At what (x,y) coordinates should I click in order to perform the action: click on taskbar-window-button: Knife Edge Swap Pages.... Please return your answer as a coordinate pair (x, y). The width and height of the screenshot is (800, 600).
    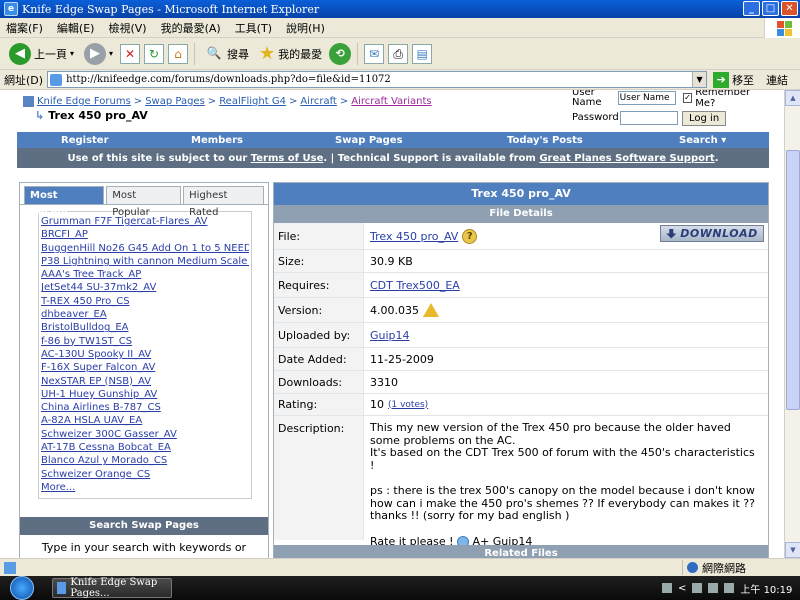
    Looking at the image, I should click on (112, 588).